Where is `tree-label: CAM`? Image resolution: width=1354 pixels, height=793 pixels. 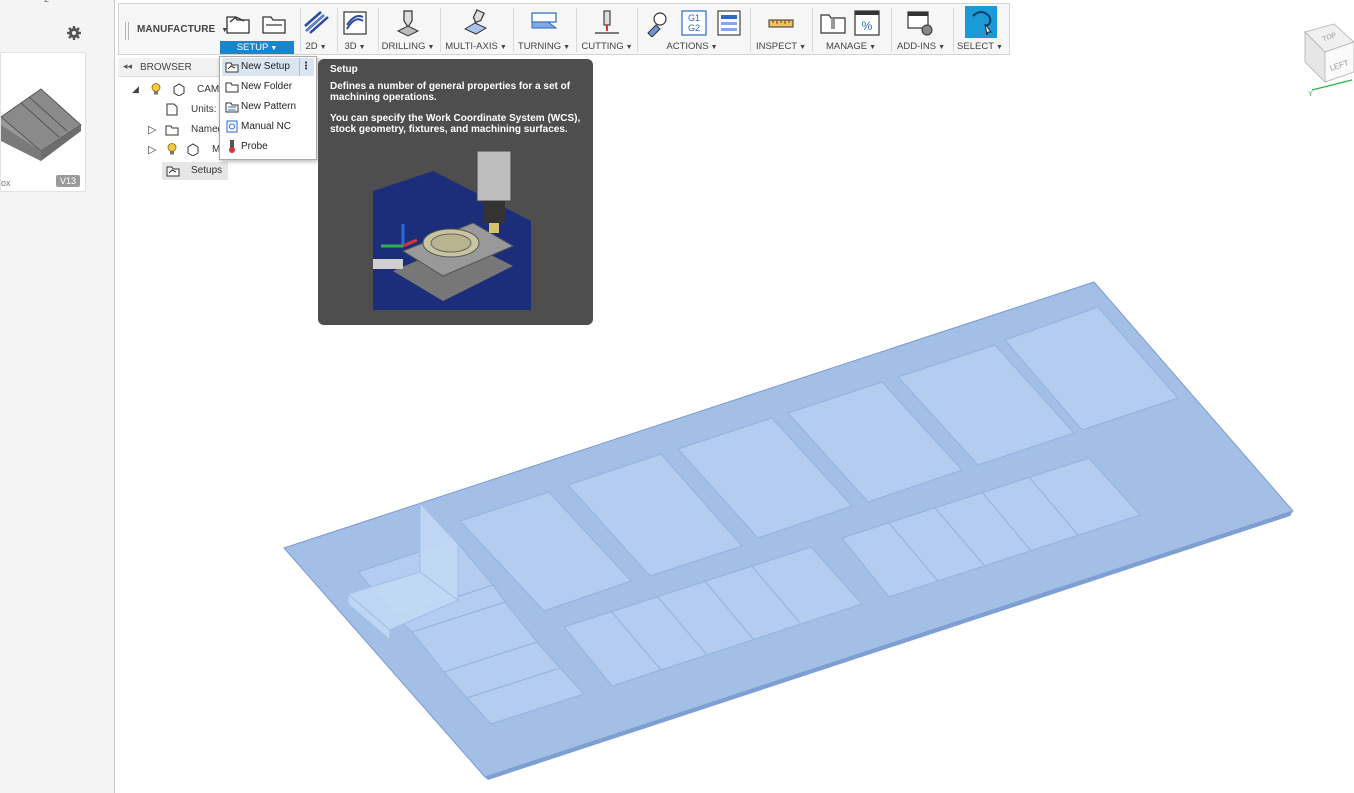
tree-label: CAM is located at coordinates (208, 89).